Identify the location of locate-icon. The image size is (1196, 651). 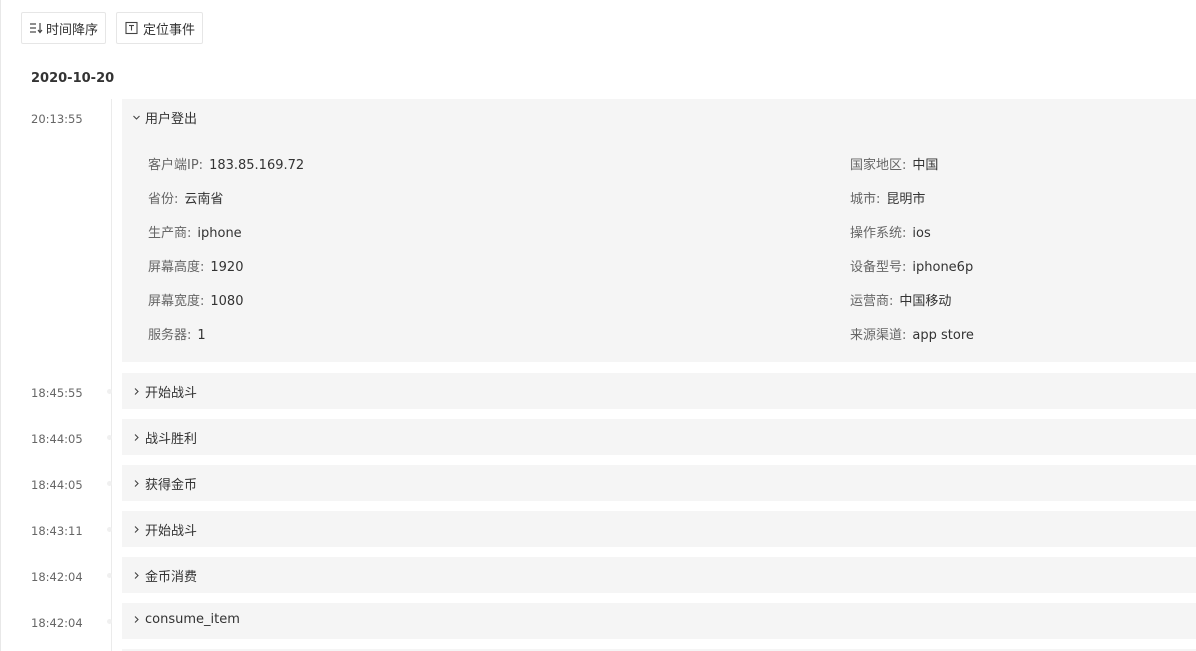
(131, 28).